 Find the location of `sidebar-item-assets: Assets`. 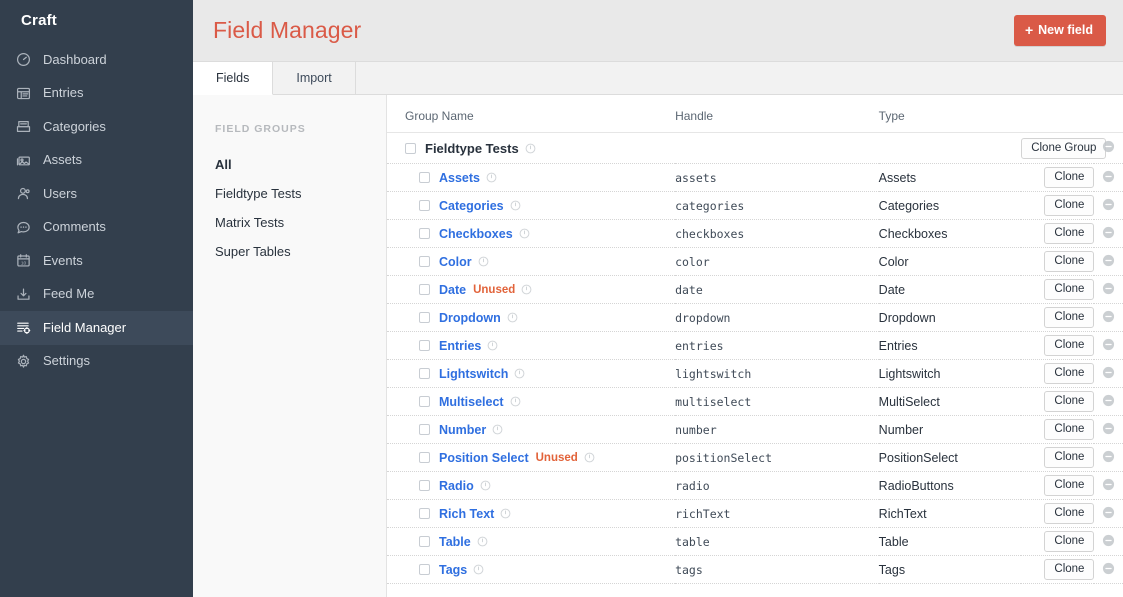

sidebar-item-assets: Assets is located at coordinates (96, 161).